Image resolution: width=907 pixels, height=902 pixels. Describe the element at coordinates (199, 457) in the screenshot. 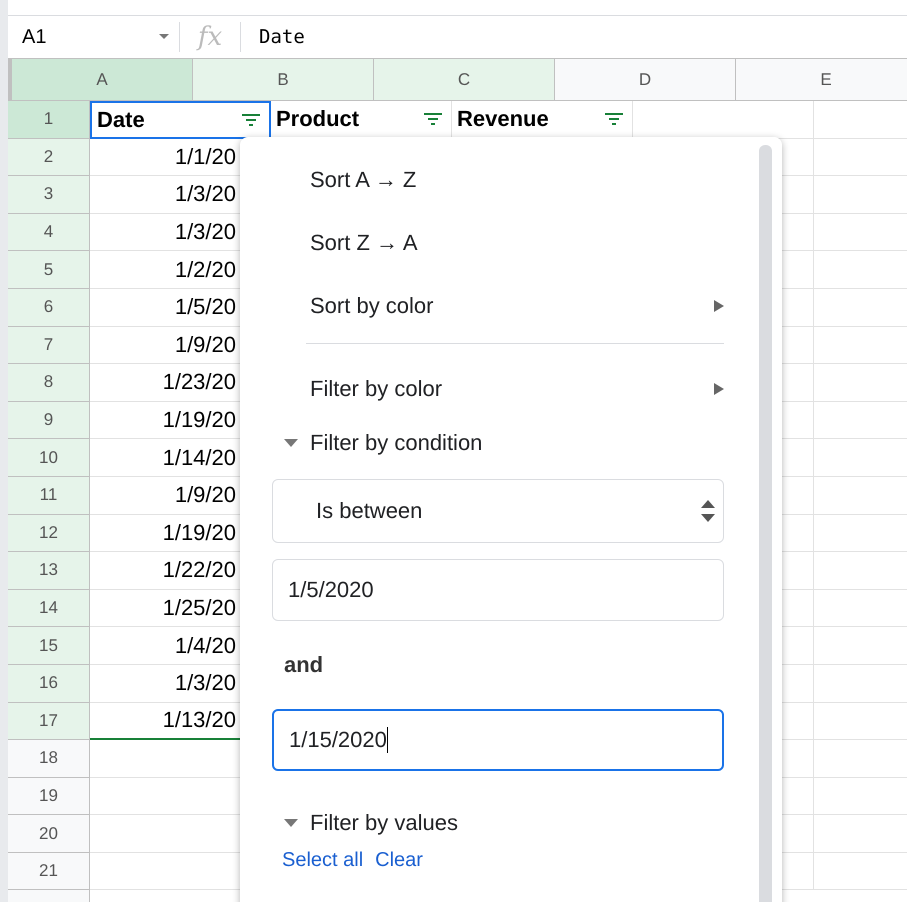

I see `date-text: 1/14/20` at that location.